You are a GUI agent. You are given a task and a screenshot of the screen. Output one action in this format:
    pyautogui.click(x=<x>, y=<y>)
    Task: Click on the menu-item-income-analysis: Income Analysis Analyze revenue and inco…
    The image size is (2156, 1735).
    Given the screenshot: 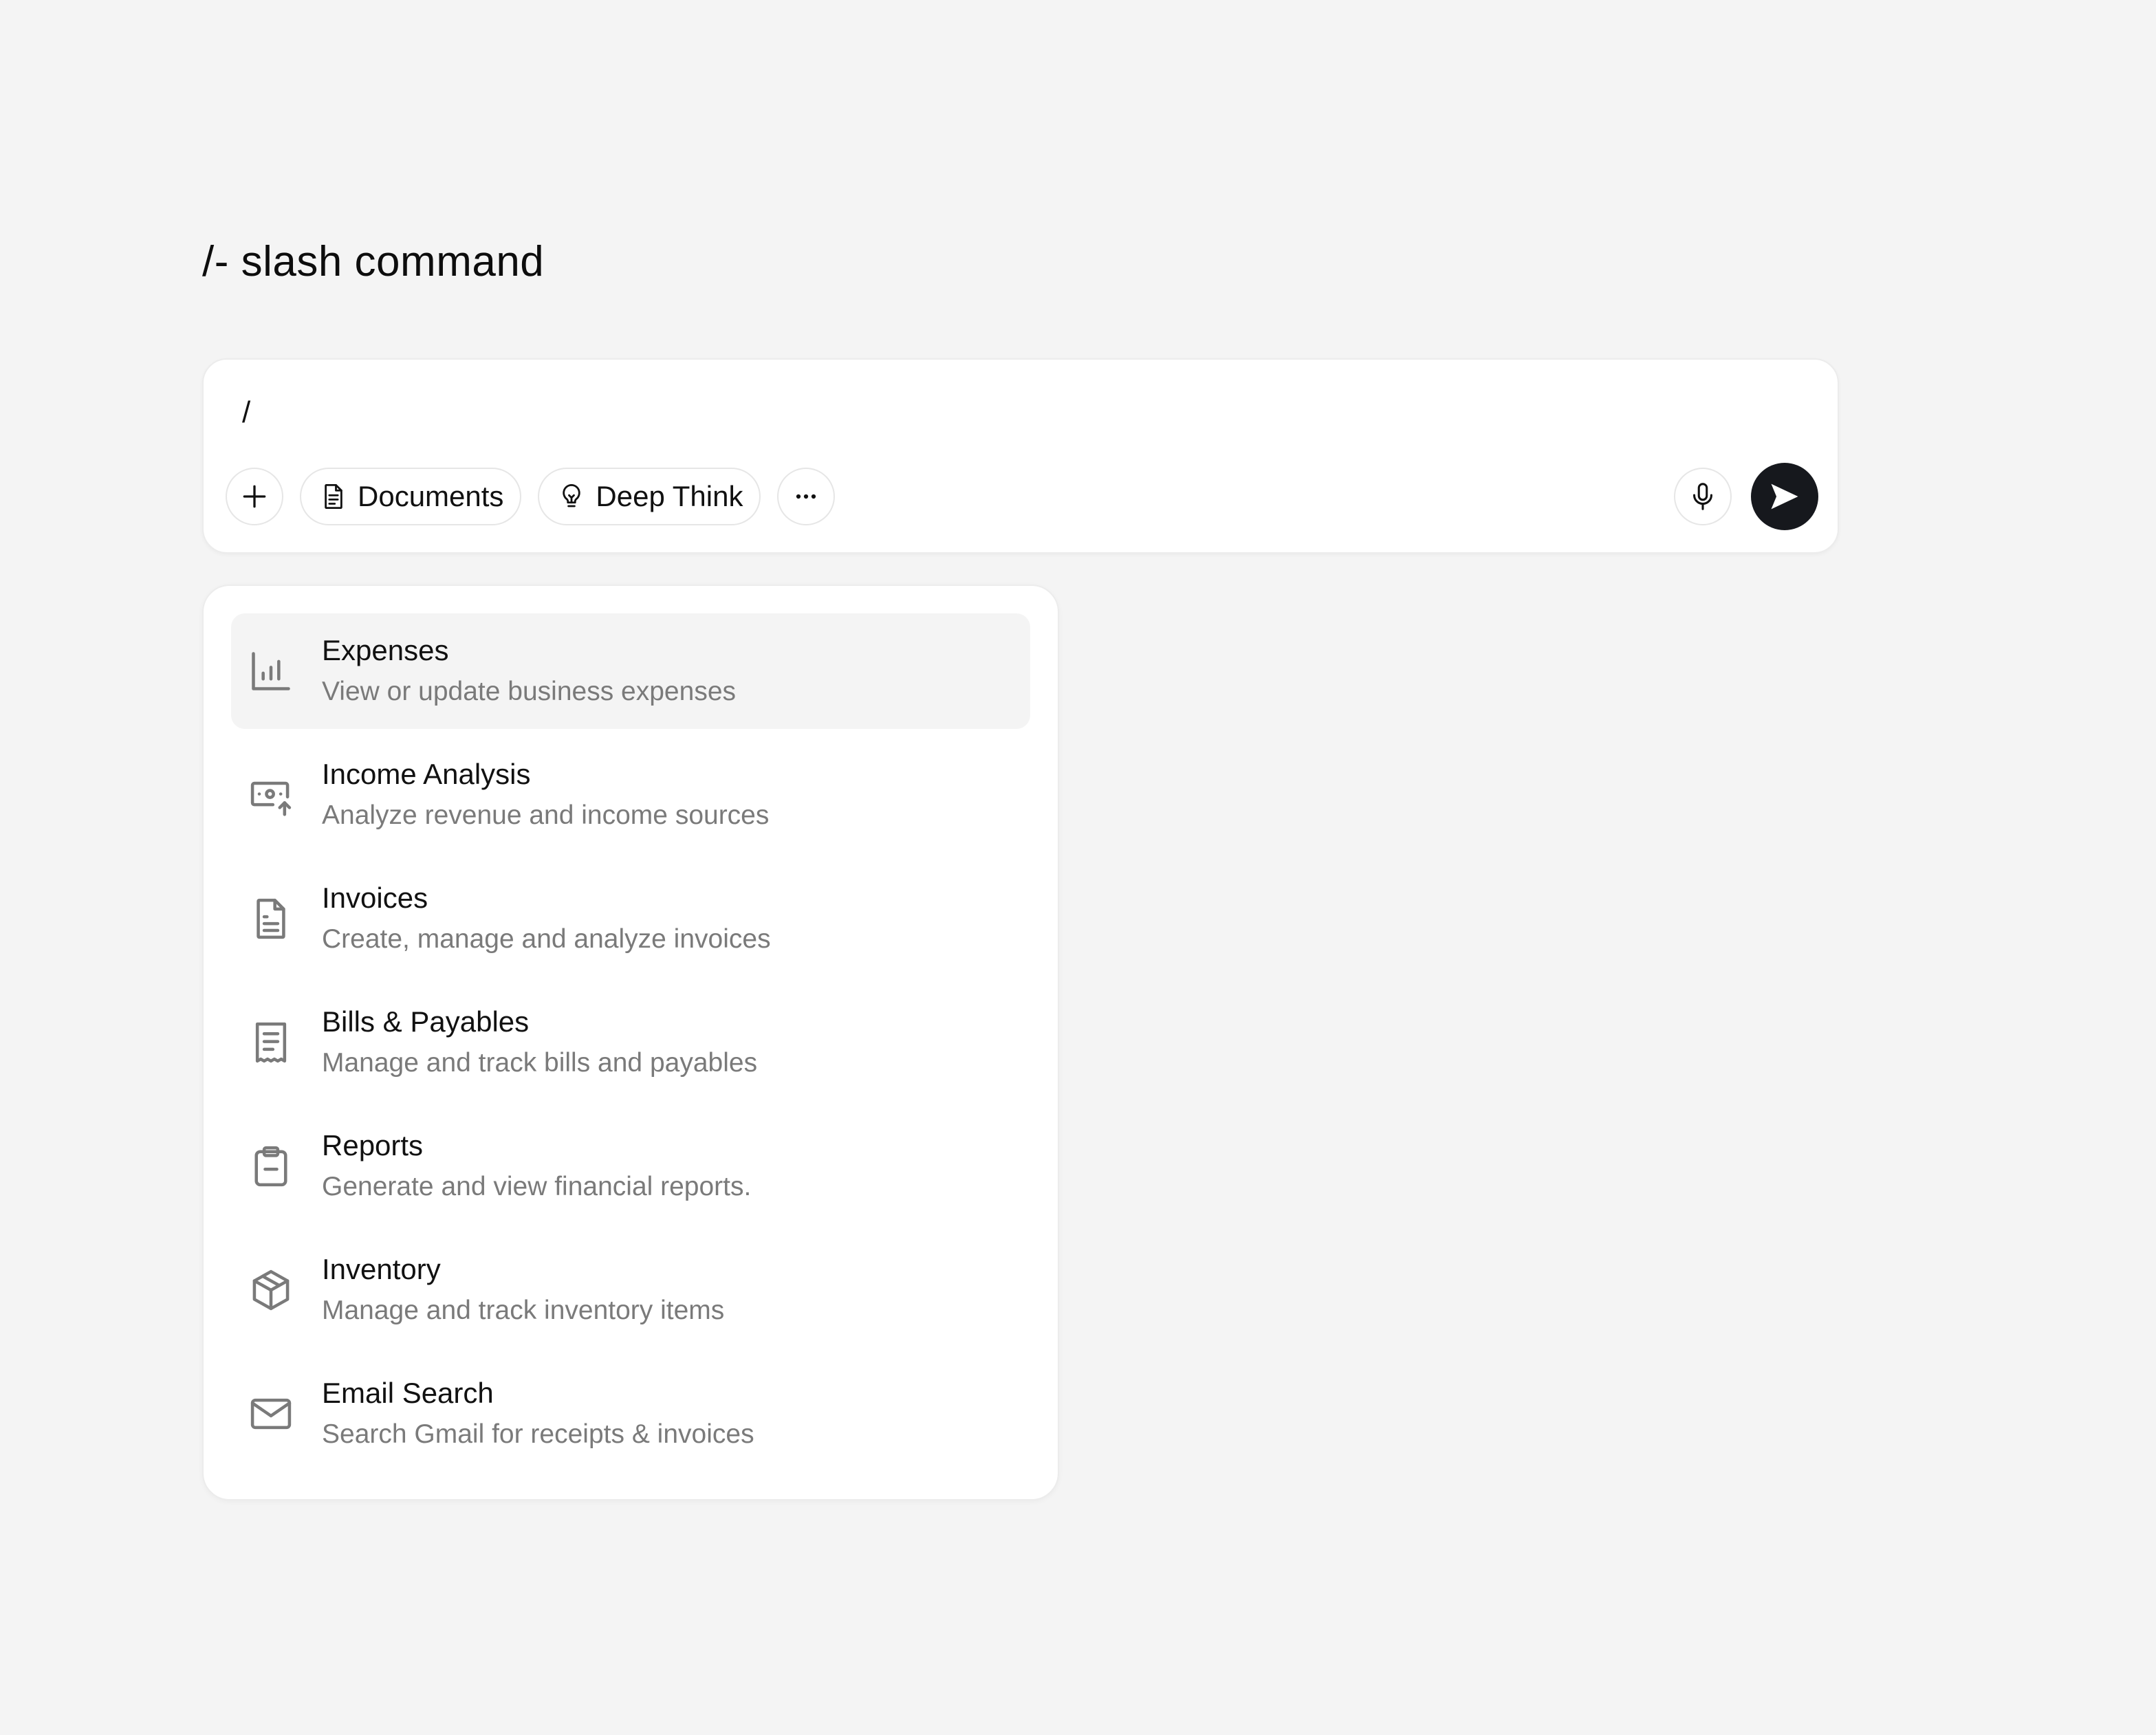 What is the action you would take?
    pyautogui.click(x=630, y=795)
    